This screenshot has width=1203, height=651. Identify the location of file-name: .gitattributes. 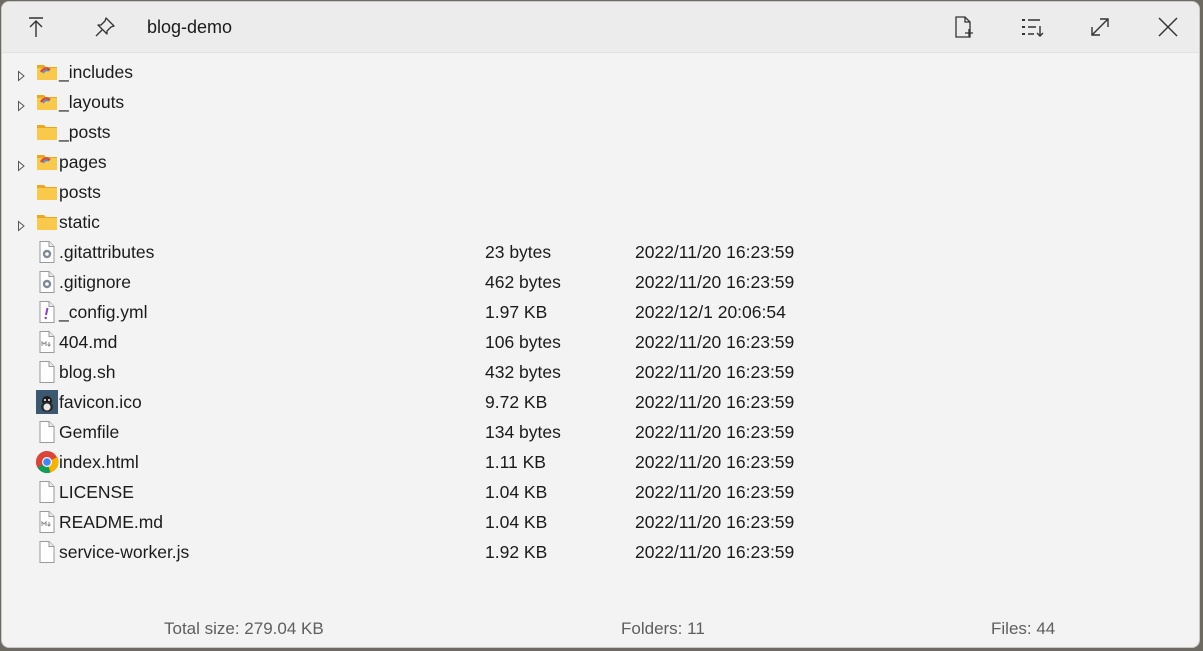
(107, 252).